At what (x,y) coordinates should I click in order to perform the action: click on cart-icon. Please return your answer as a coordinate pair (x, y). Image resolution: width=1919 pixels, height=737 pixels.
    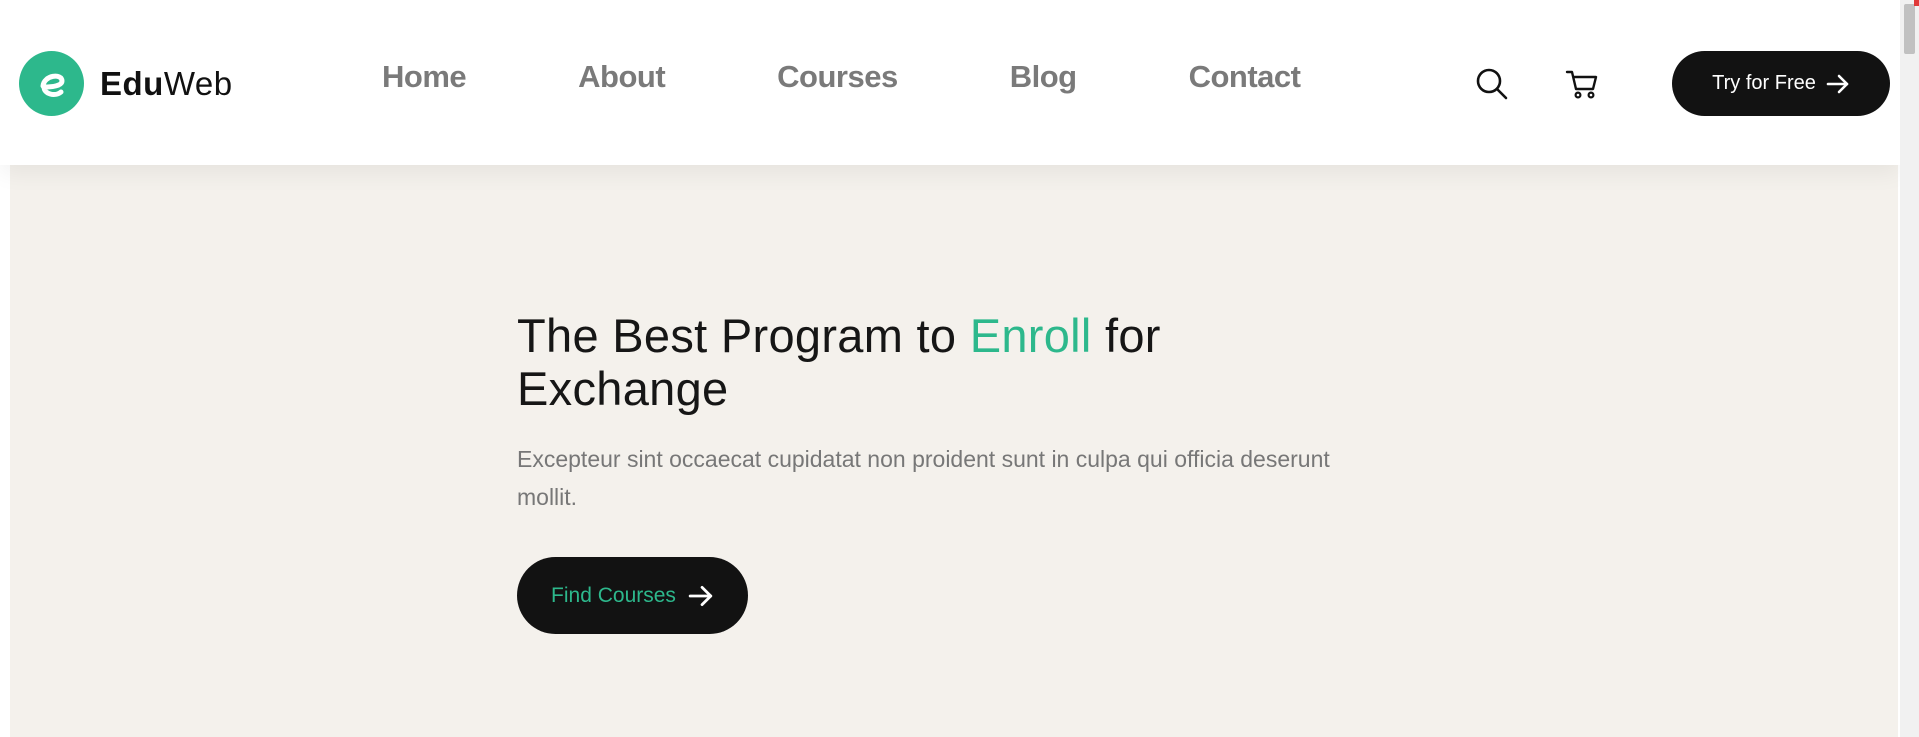
    Looking at the image, I should click on (1581, 84).